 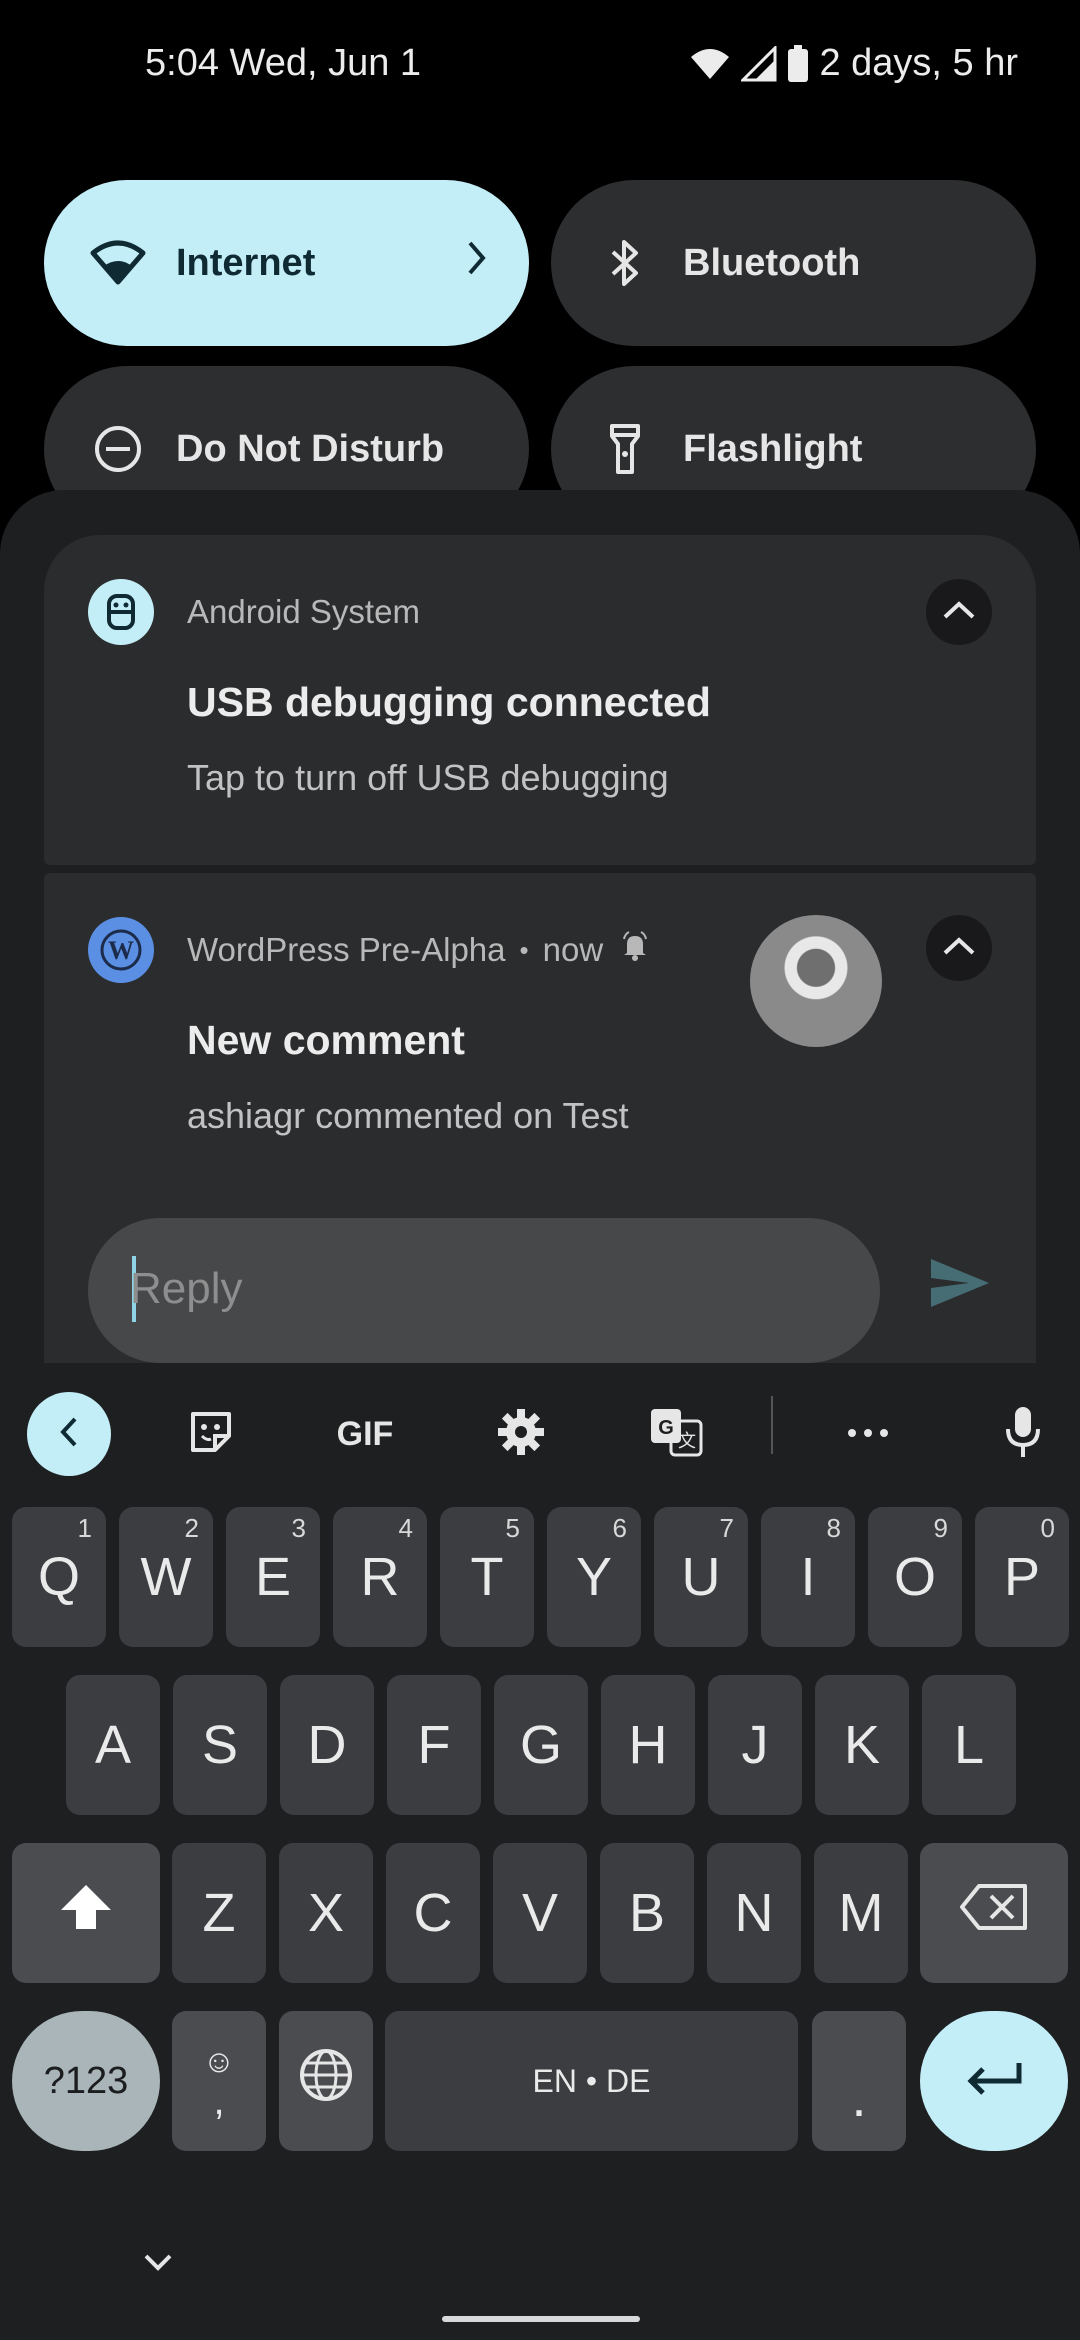 I want to click on more-options-button, so click(x=868, y=1434).